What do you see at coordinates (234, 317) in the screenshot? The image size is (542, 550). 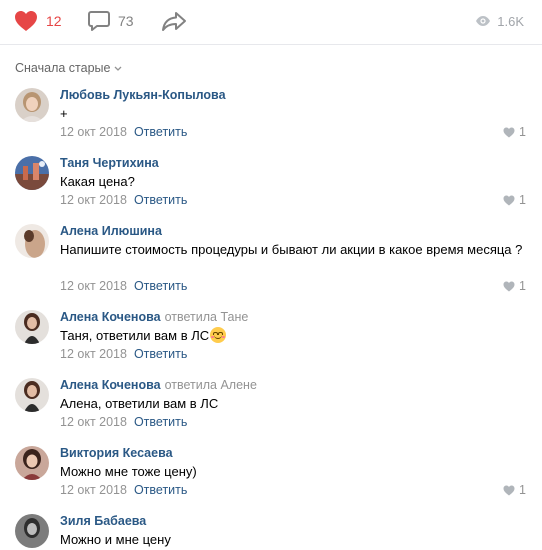 I see `reply-to-name: Тане` at bounding box center [234, 317].